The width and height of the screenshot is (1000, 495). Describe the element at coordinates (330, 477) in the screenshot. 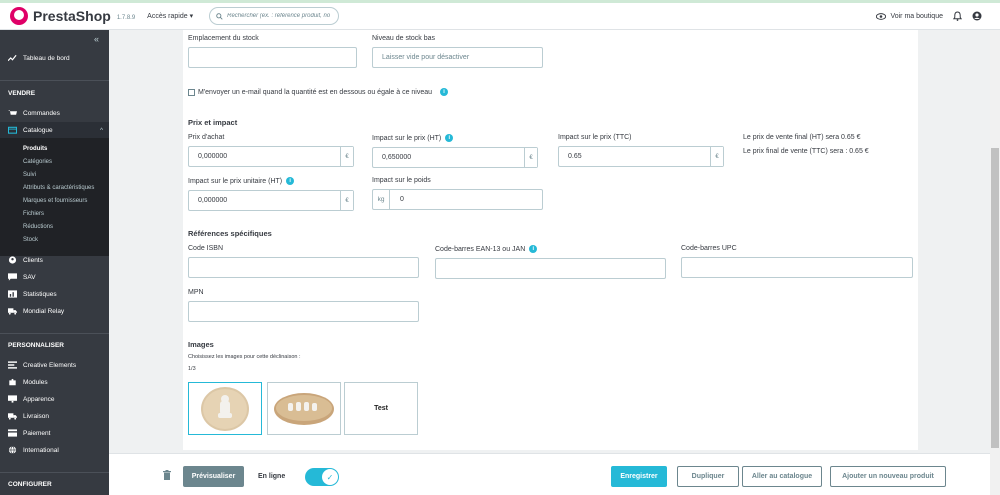

I see `check-icon: ✓` at that location.